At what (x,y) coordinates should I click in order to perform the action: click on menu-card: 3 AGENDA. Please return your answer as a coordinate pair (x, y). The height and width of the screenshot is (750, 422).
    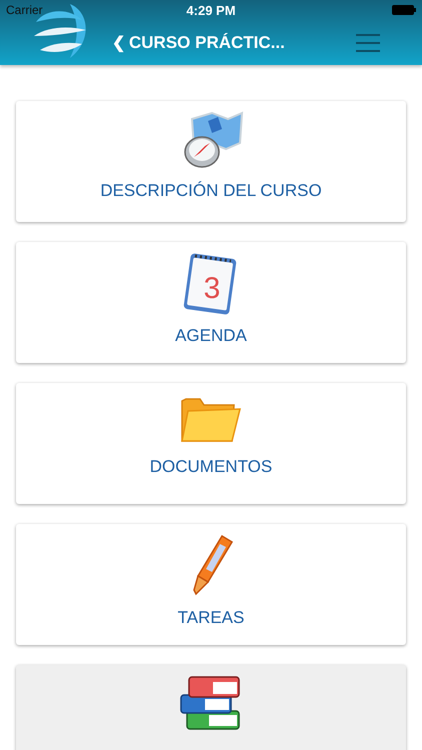
    Looking at the image, I should click on (211, 302).